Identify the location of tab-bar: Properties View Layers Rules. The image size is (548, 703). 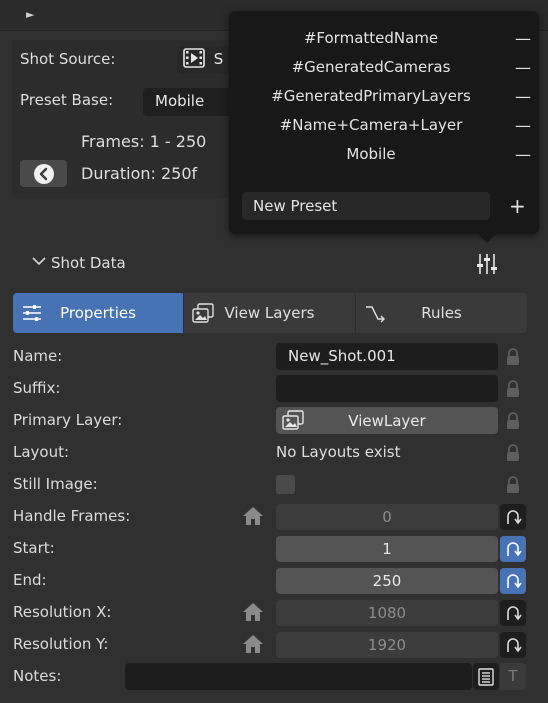
(270, 313).